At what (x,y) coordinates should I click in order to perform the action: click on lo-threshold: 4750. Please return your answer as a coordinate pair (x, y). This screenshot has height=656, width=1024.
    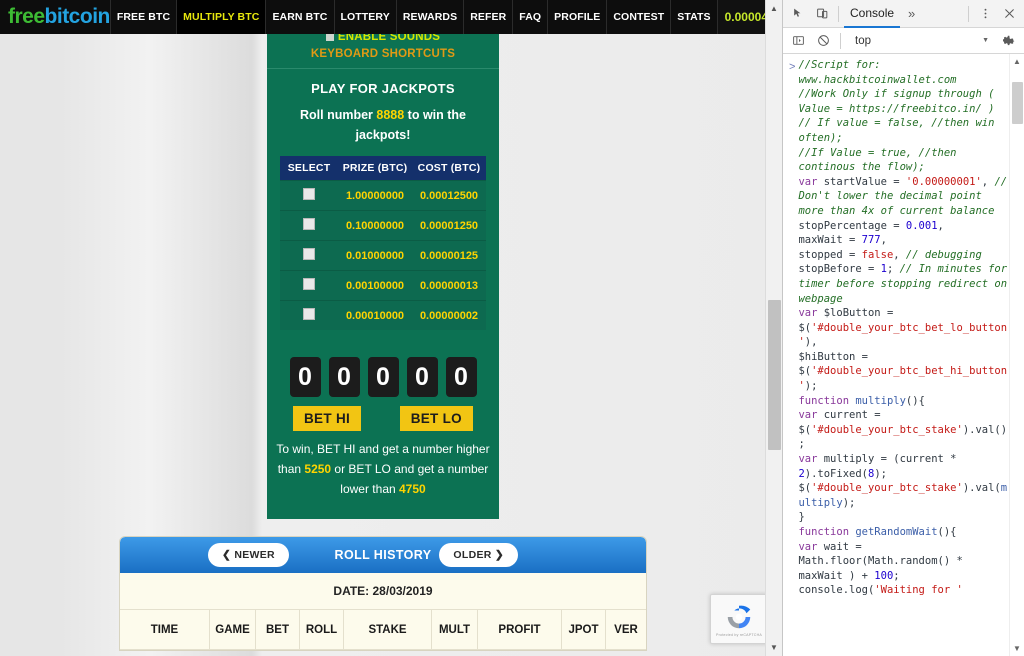
    Looking at the image, I should click on (412, 489).